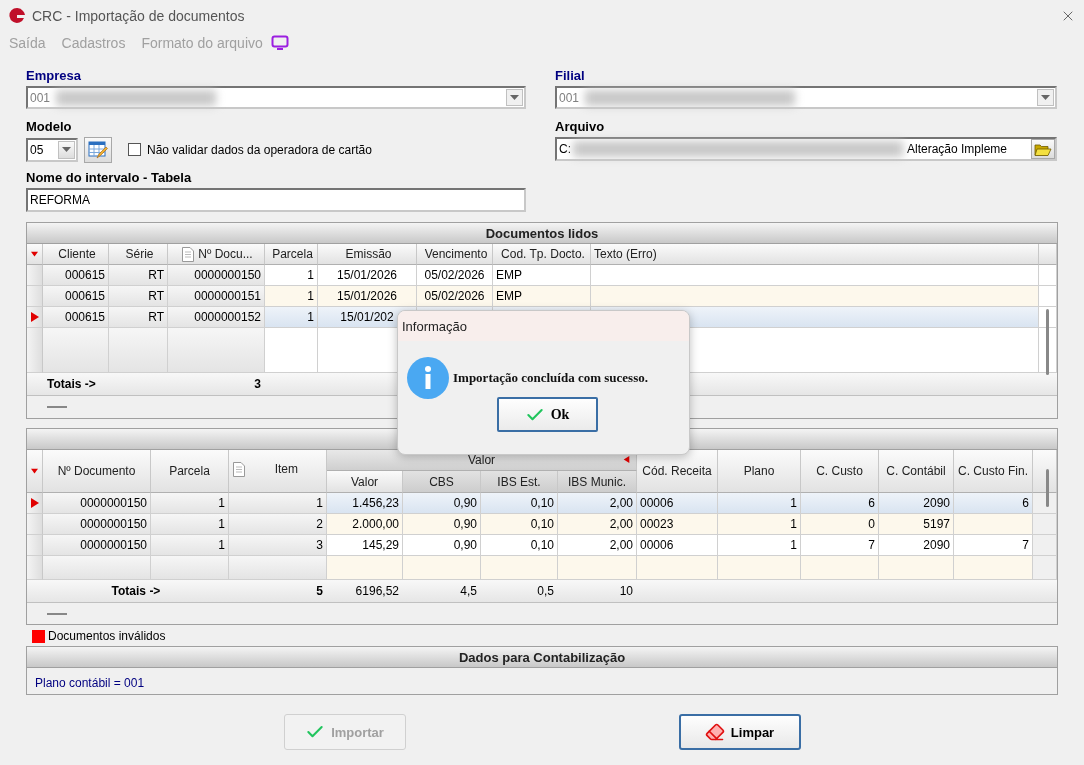  I want to click on column-header: Cód. Receita, so click(677, 471).